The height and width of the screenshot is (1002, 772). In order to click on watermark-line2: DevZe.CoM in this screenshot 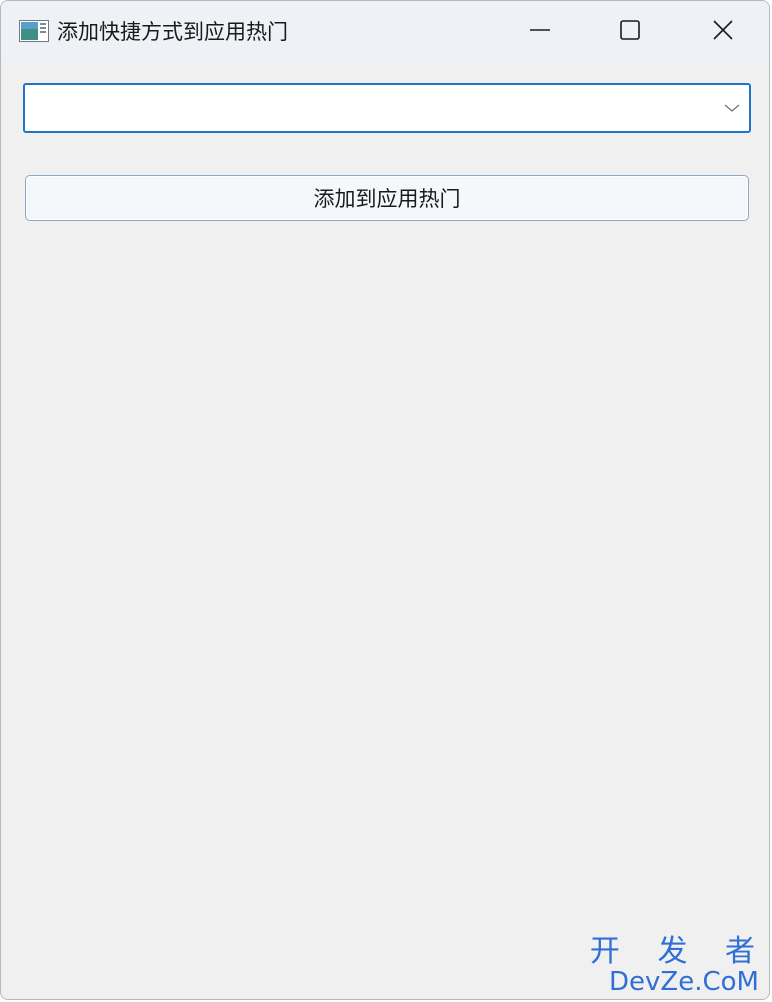, I will do `click(684, 982)`.